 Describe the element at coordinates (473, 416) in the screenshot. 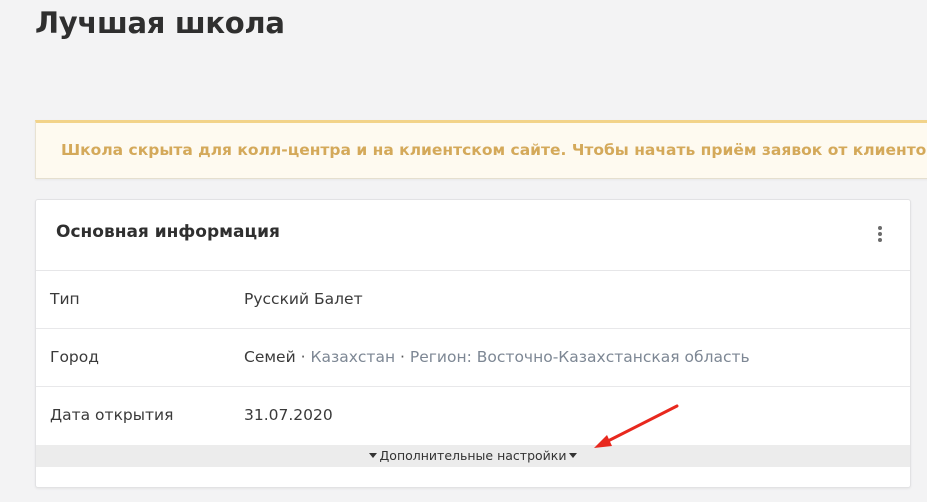

I see `info-row-open-date: Дата открытия 31.07.2020` at that location.